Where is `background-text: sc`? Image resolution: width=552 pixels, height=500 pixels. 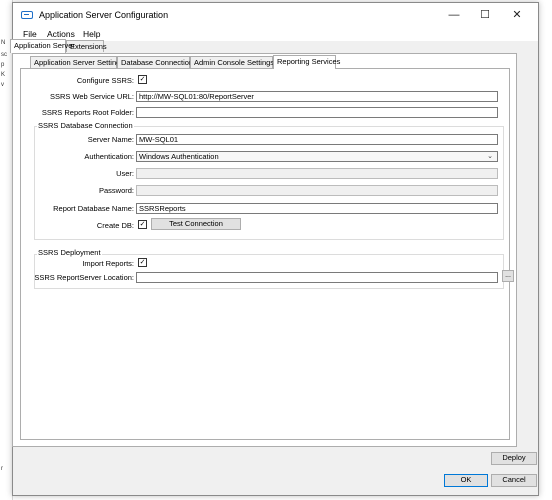
background-text: sc is located at coordinates (4, 55).